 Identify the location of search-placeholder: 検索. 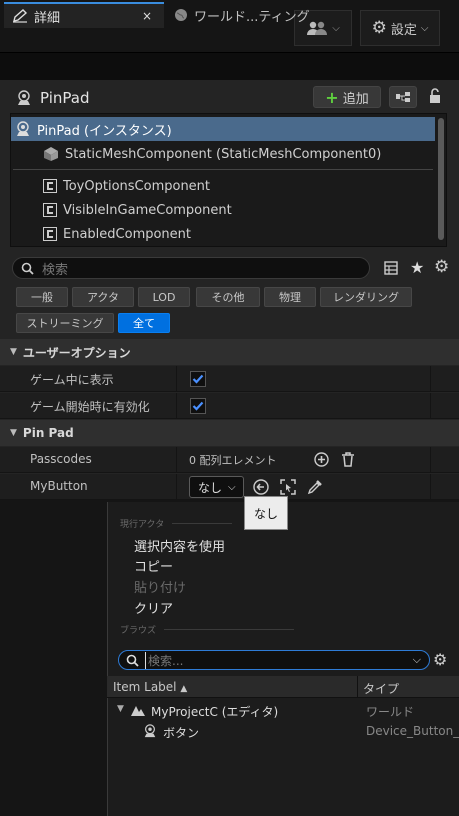
(55, 270).